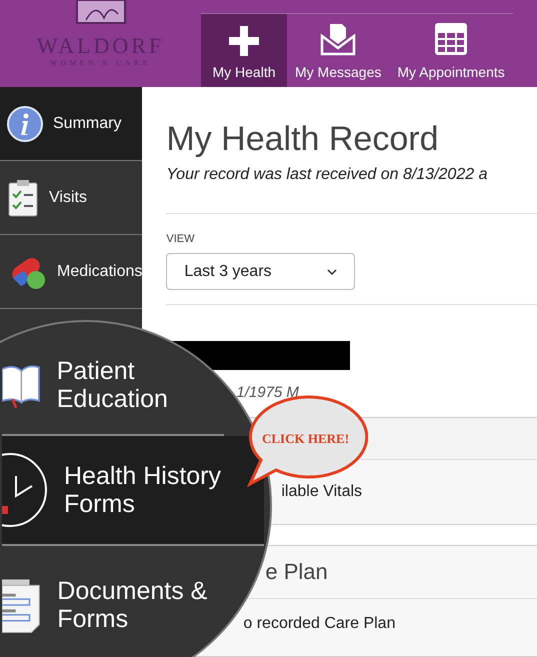 Image resolution: width=537 pixels, height=657 pixels. Describe the element at coordinates (321, 492) in the screenshot. I see `vitals-text: ilable Vitals` at that location.